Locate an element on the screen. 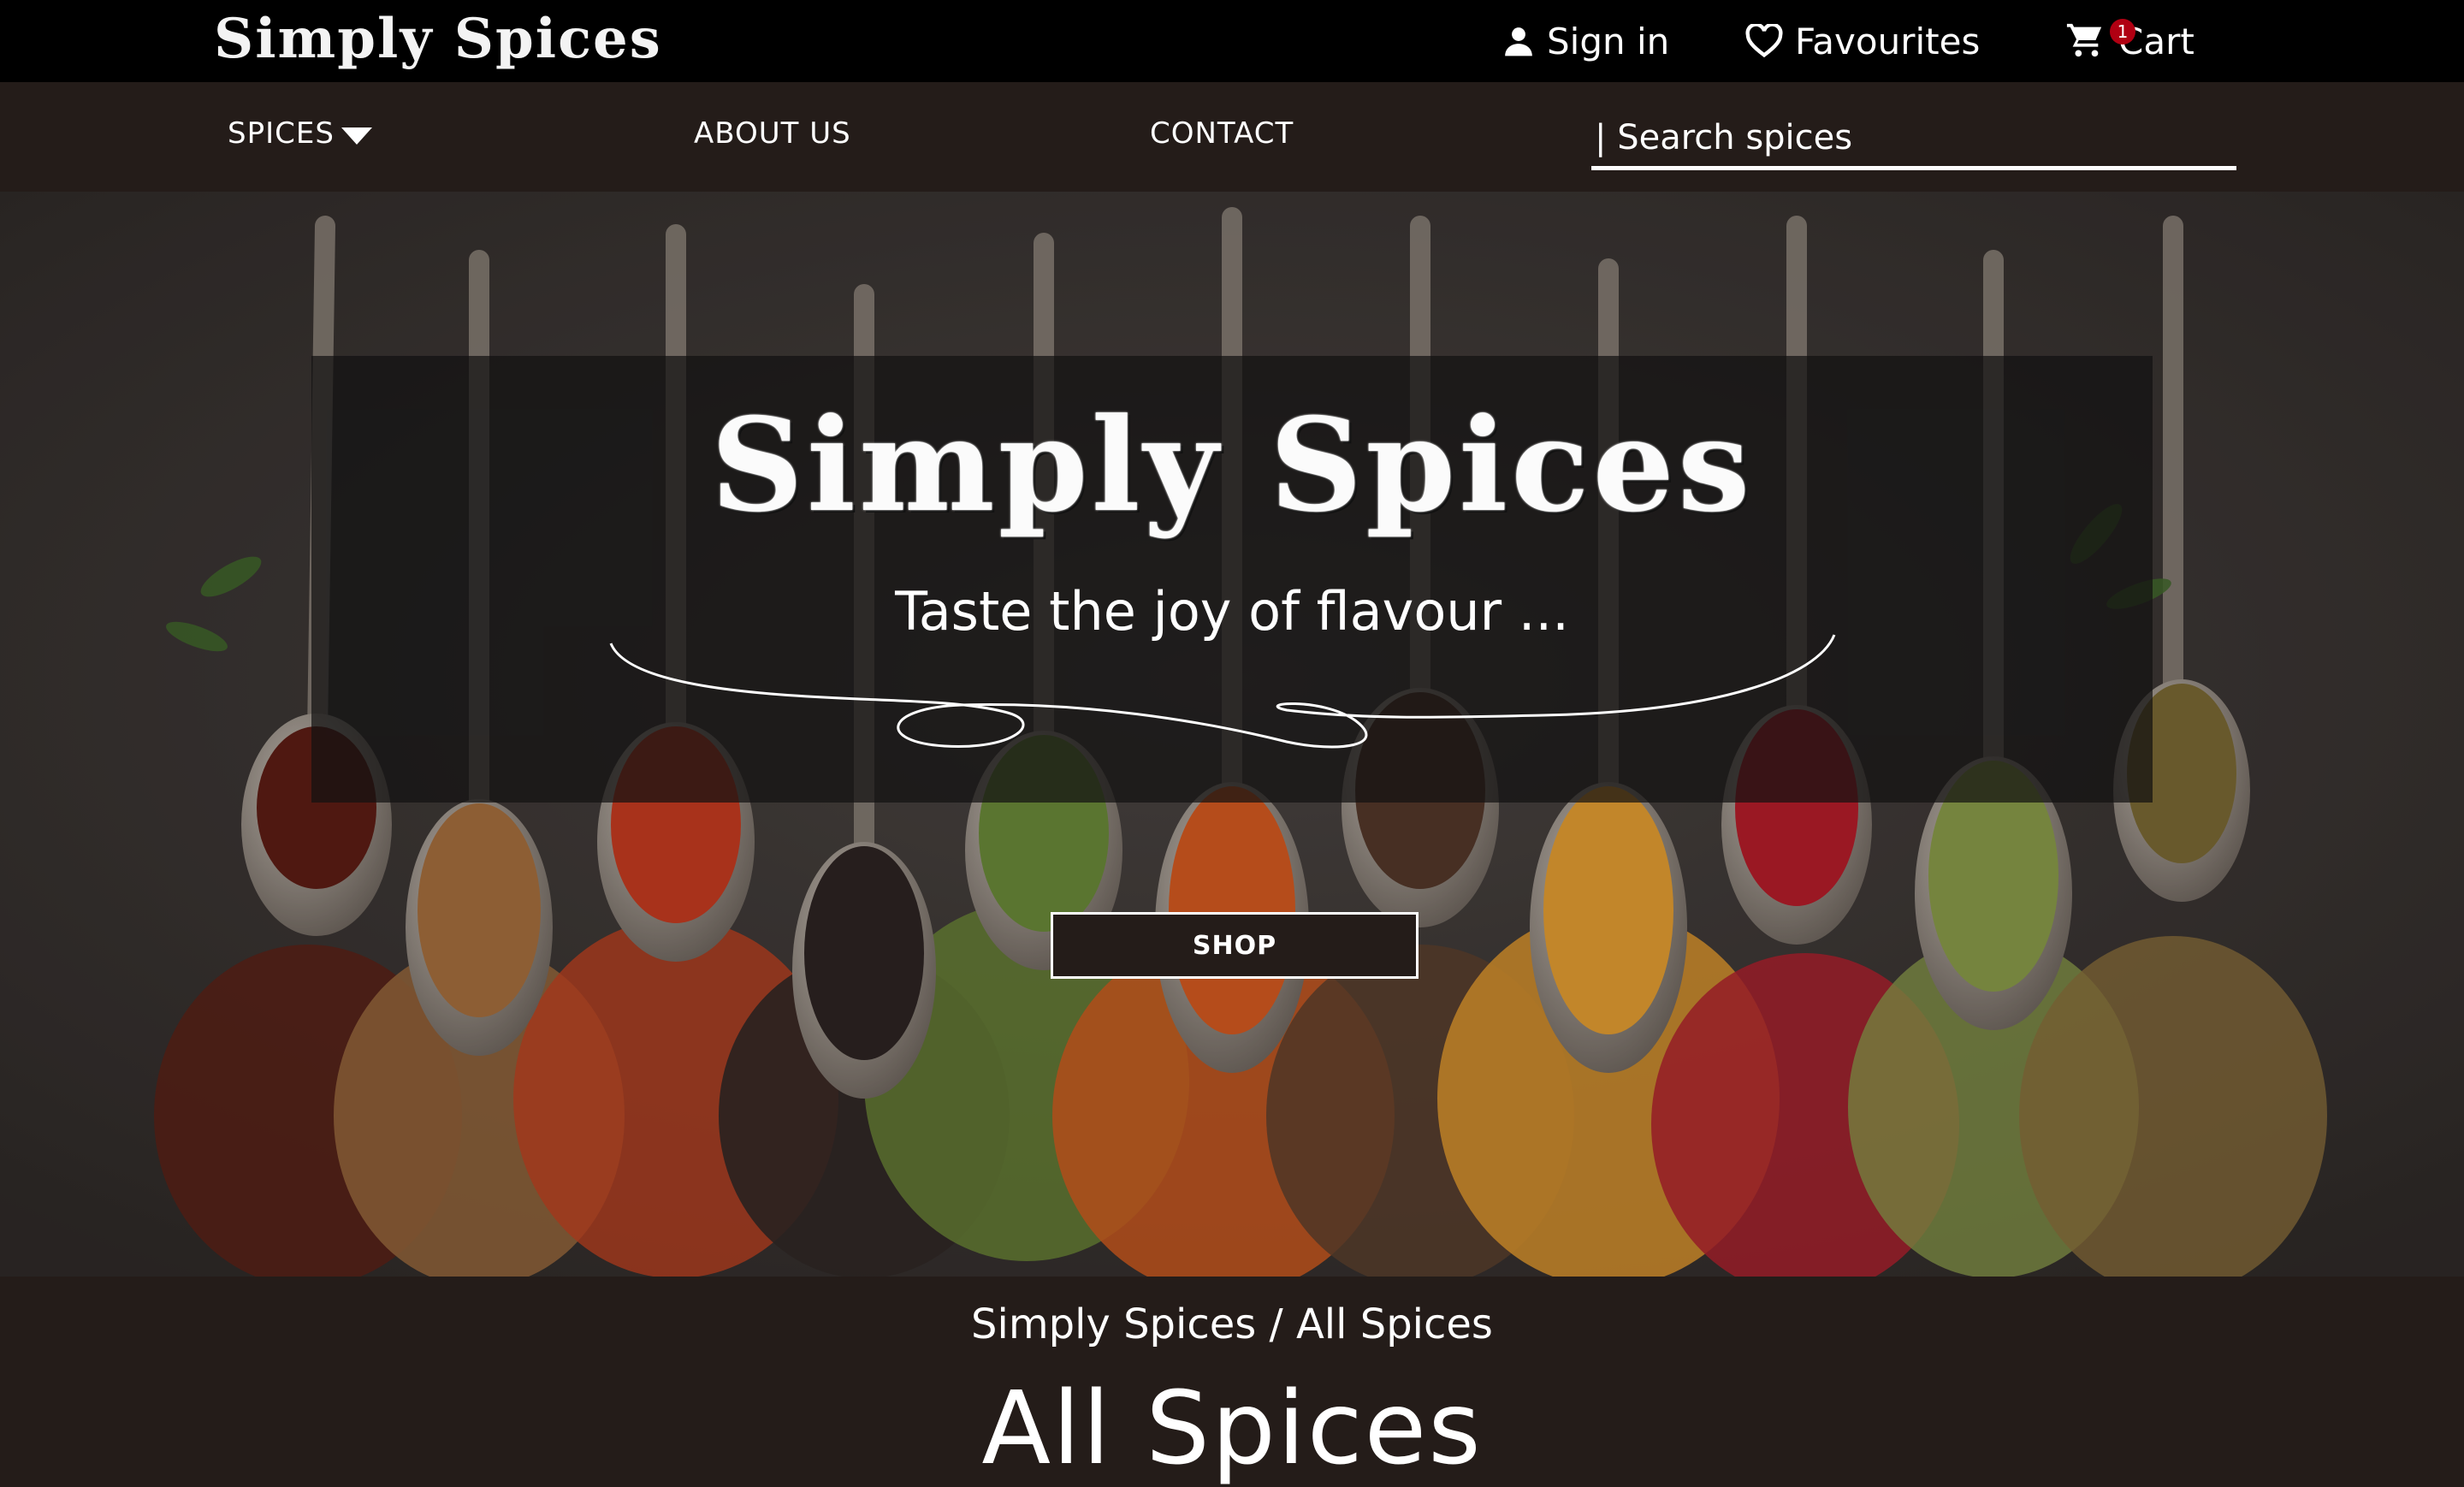 This screenshot has height=1487, width=2464. nav-spices-dropdown: SPICES is located at coordinates (300, 133).